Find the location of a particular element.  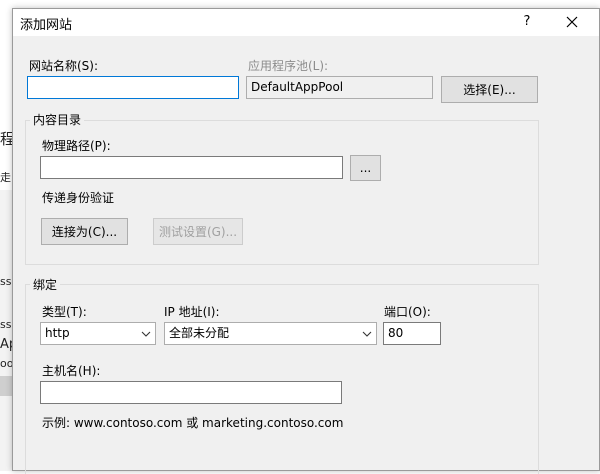

app-pool-value: DefaultAppPool is located at coordinates (297, 87).